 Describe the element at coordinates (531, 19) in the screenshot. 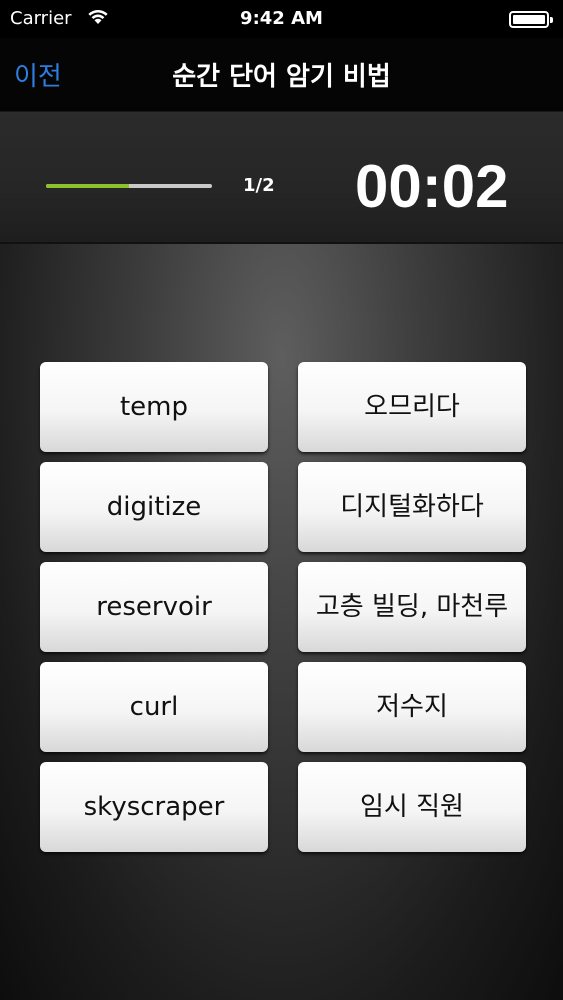

I see `battery-icon` at that location.